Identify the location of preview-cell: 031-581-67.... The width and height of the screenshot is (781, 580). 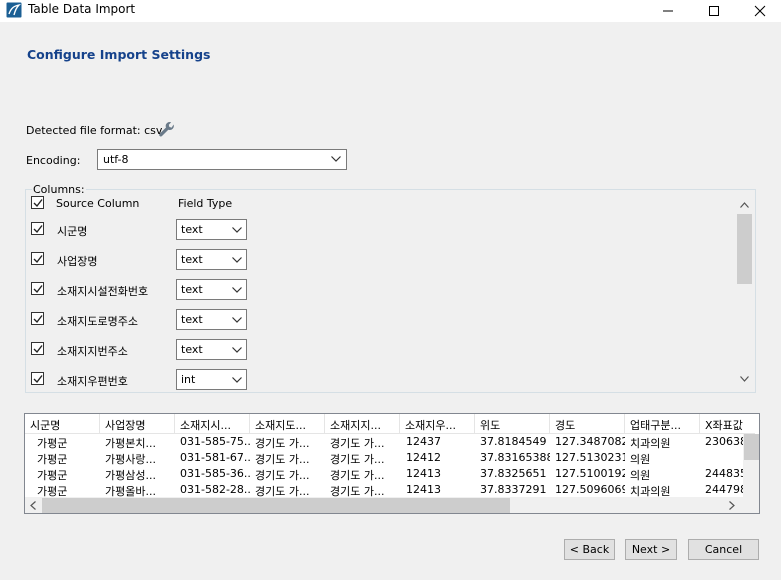
(215, 457).